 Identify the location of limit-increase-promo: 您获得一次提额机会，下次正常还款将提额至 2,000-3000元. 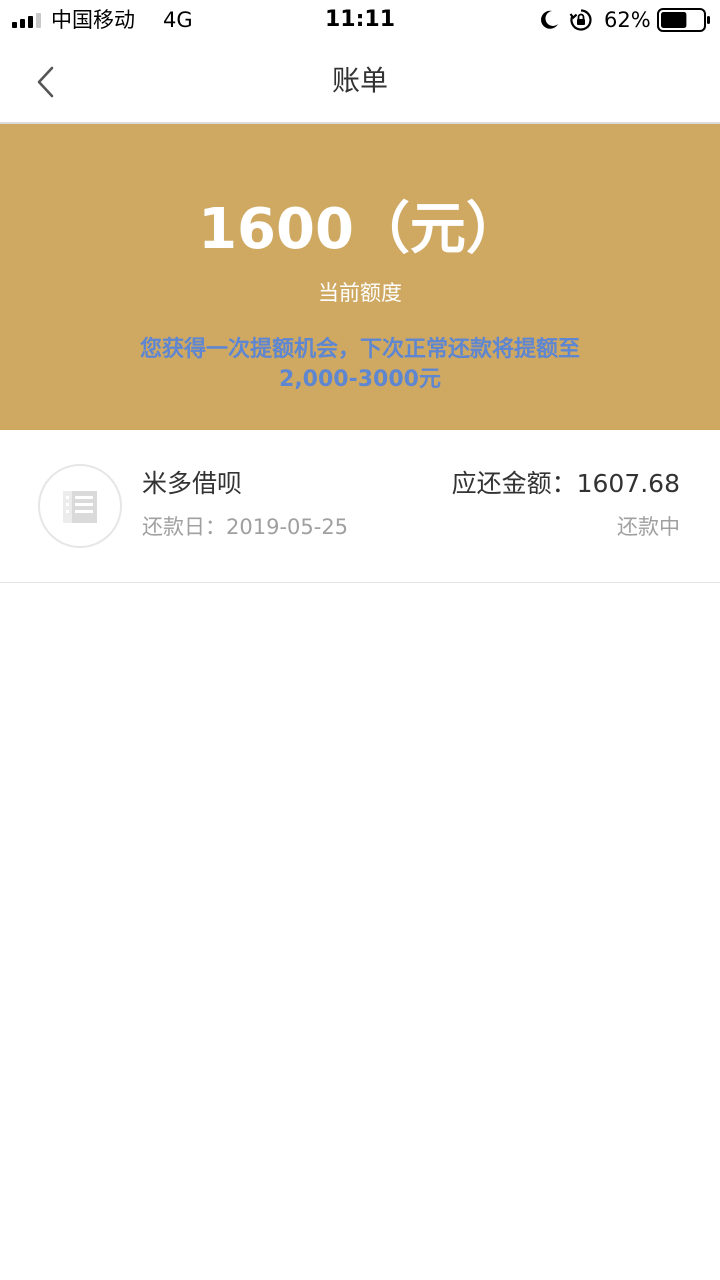
(360, 365).